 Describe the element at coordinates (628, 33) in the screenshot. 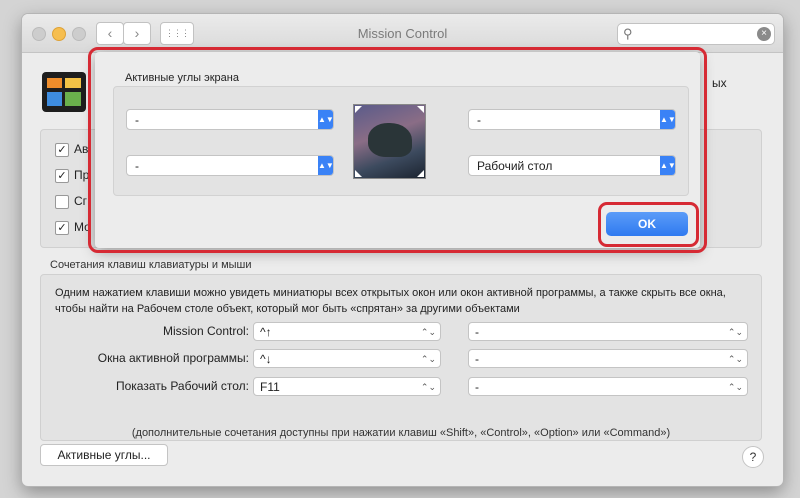

I see `search-icon: ⚲` at that location.